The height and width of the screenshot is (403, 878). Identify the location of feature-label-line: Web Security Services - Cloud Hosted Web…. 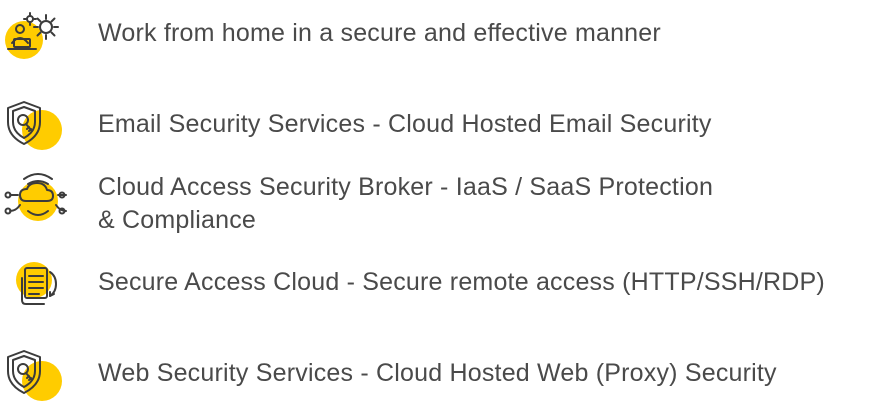
(437, 373).